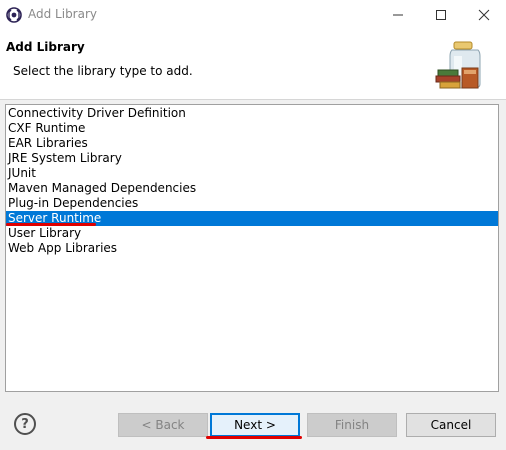 This screenshot has width=506, height=450. Describe the element at coordinates (252, 173) in the screenshot. I see `list-item: JUnit` at that location.